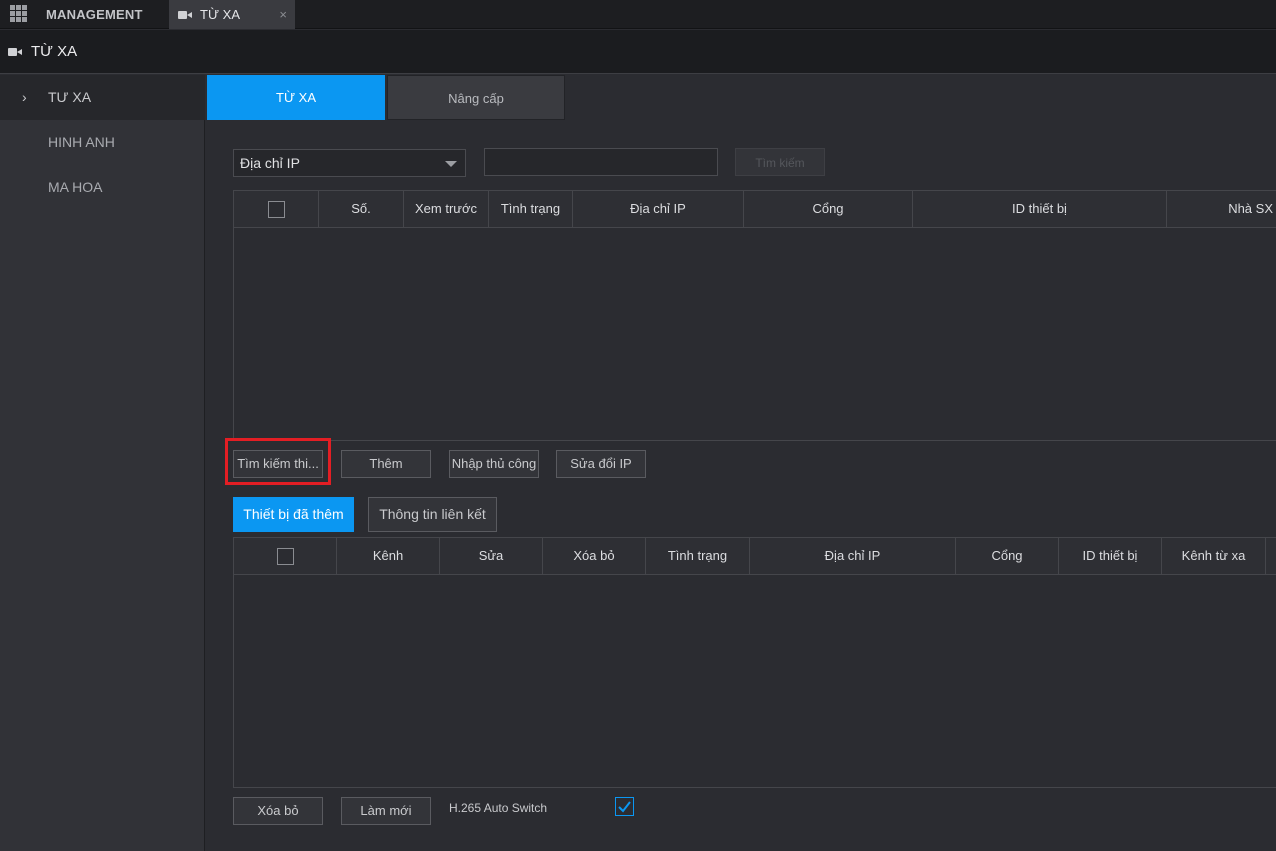  What do you see at coordinates (24, 97) in the screenshot?
I see `chevron-right-icon: ›` at bounding box center [24, 97].